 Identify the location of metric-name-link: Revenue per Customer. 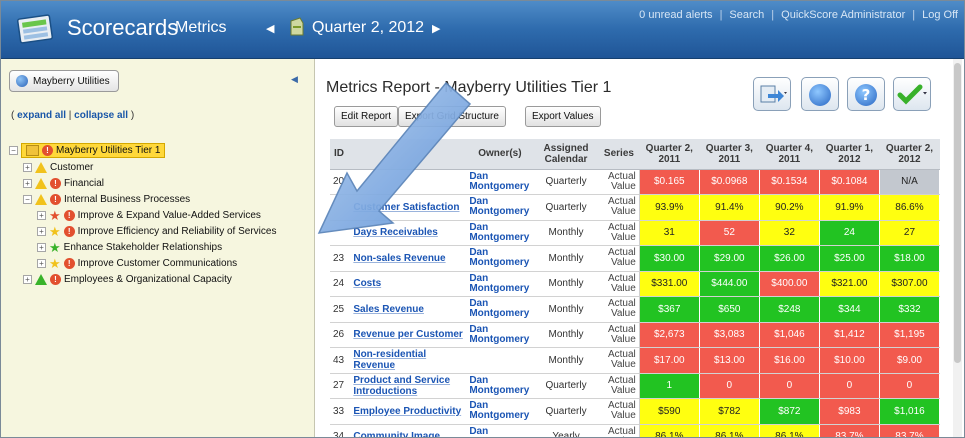
(408, 335).